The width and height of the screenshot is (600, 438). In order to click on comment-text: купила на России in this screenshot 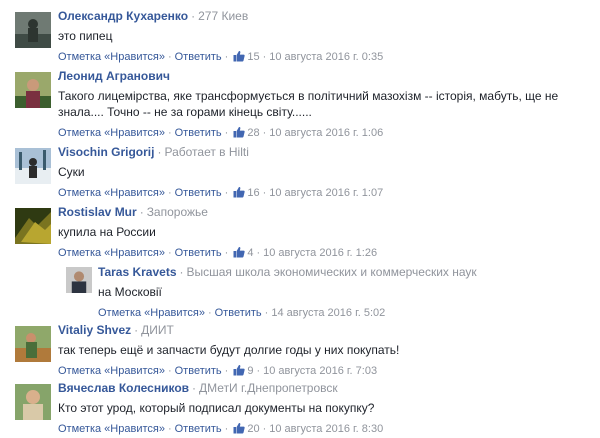, I will do `click(107, 232)`.